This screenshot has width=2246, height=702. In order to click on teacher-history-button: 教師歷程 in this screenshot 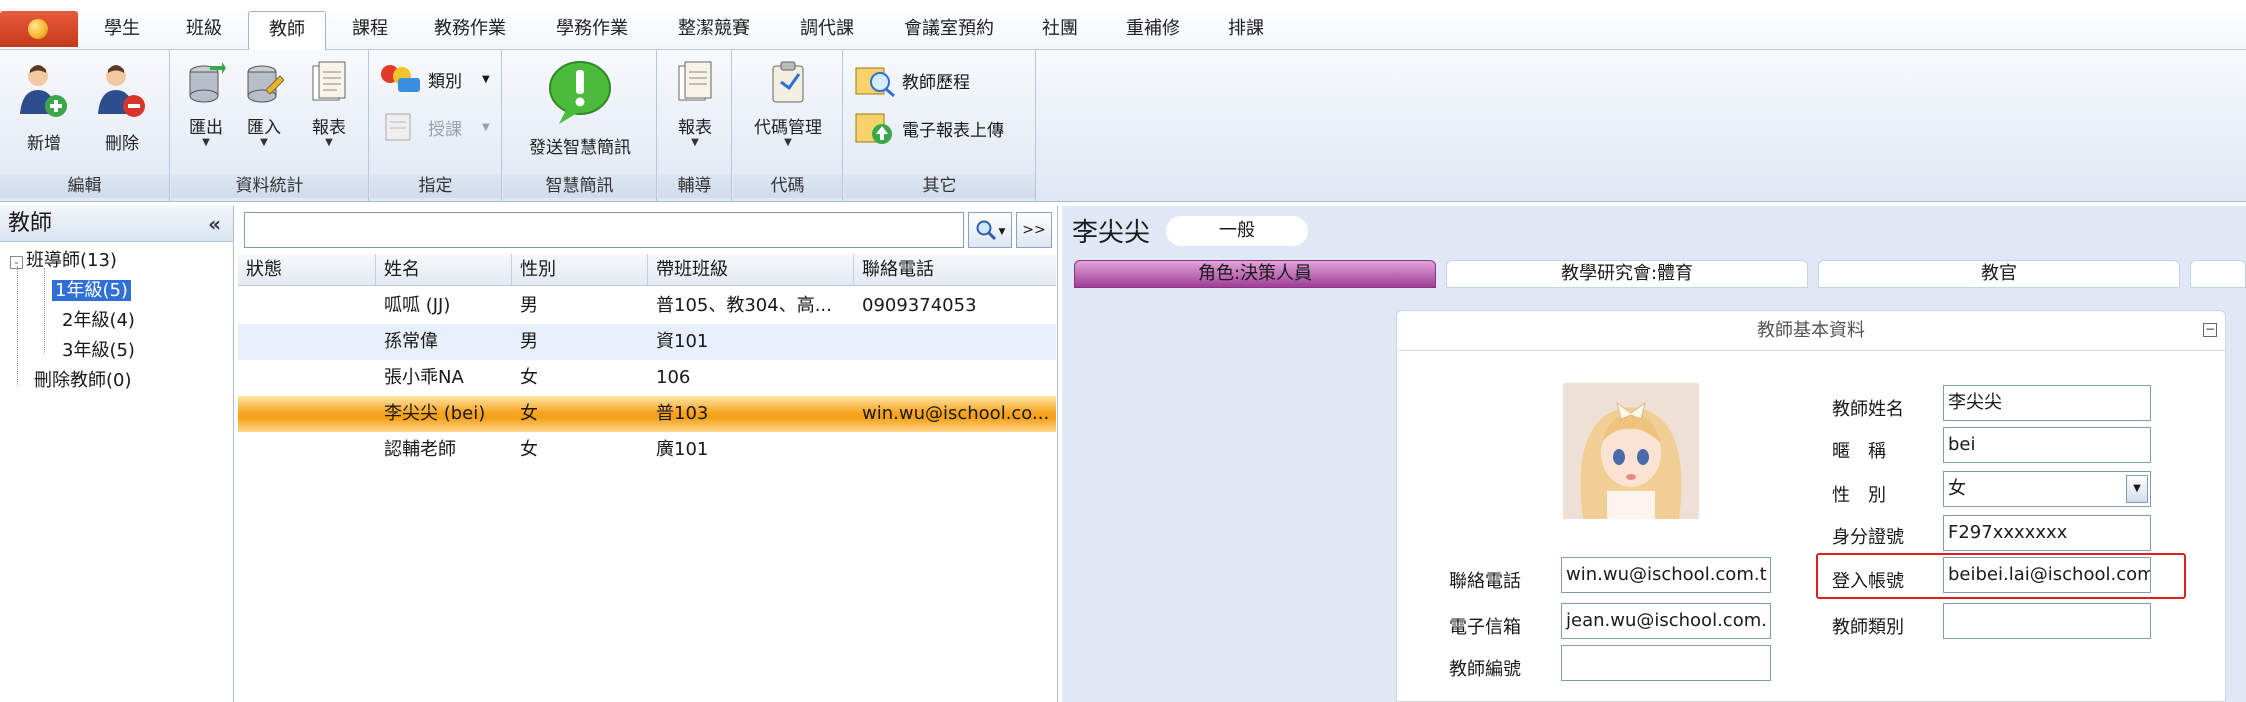, I will do `click(912, 80)`.